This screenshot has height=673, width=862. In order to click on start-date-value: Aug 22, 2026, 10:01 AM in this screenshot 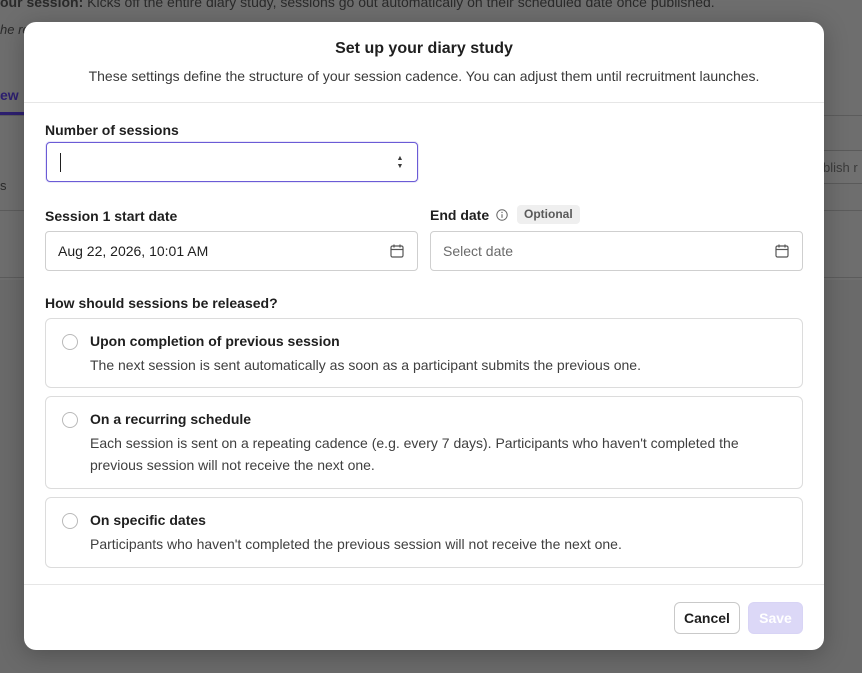, I will do `click(133, 251)`.